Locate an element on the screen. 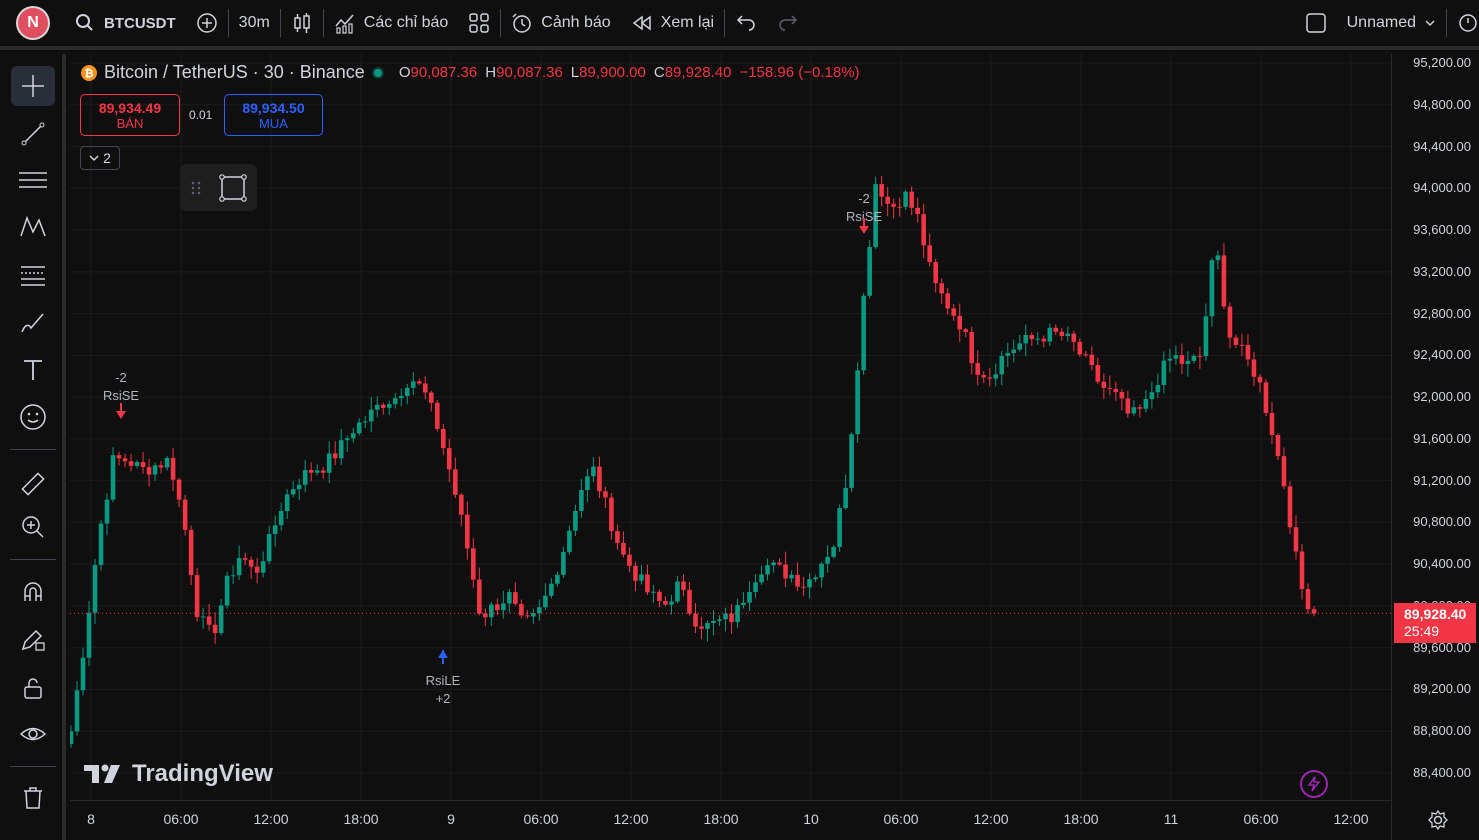 The width and height of the screenshot is (1479, 840). search-icon is located at coordinates (84, 22).